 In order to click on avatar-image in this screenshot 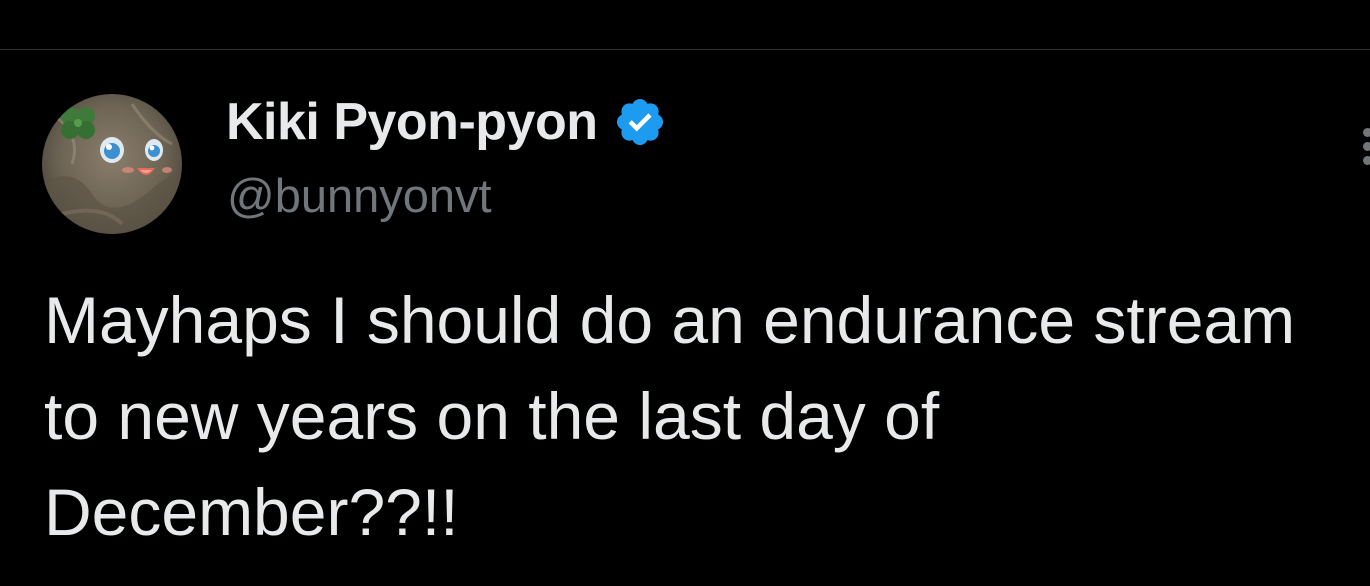, I will do `click(112, 164)`.